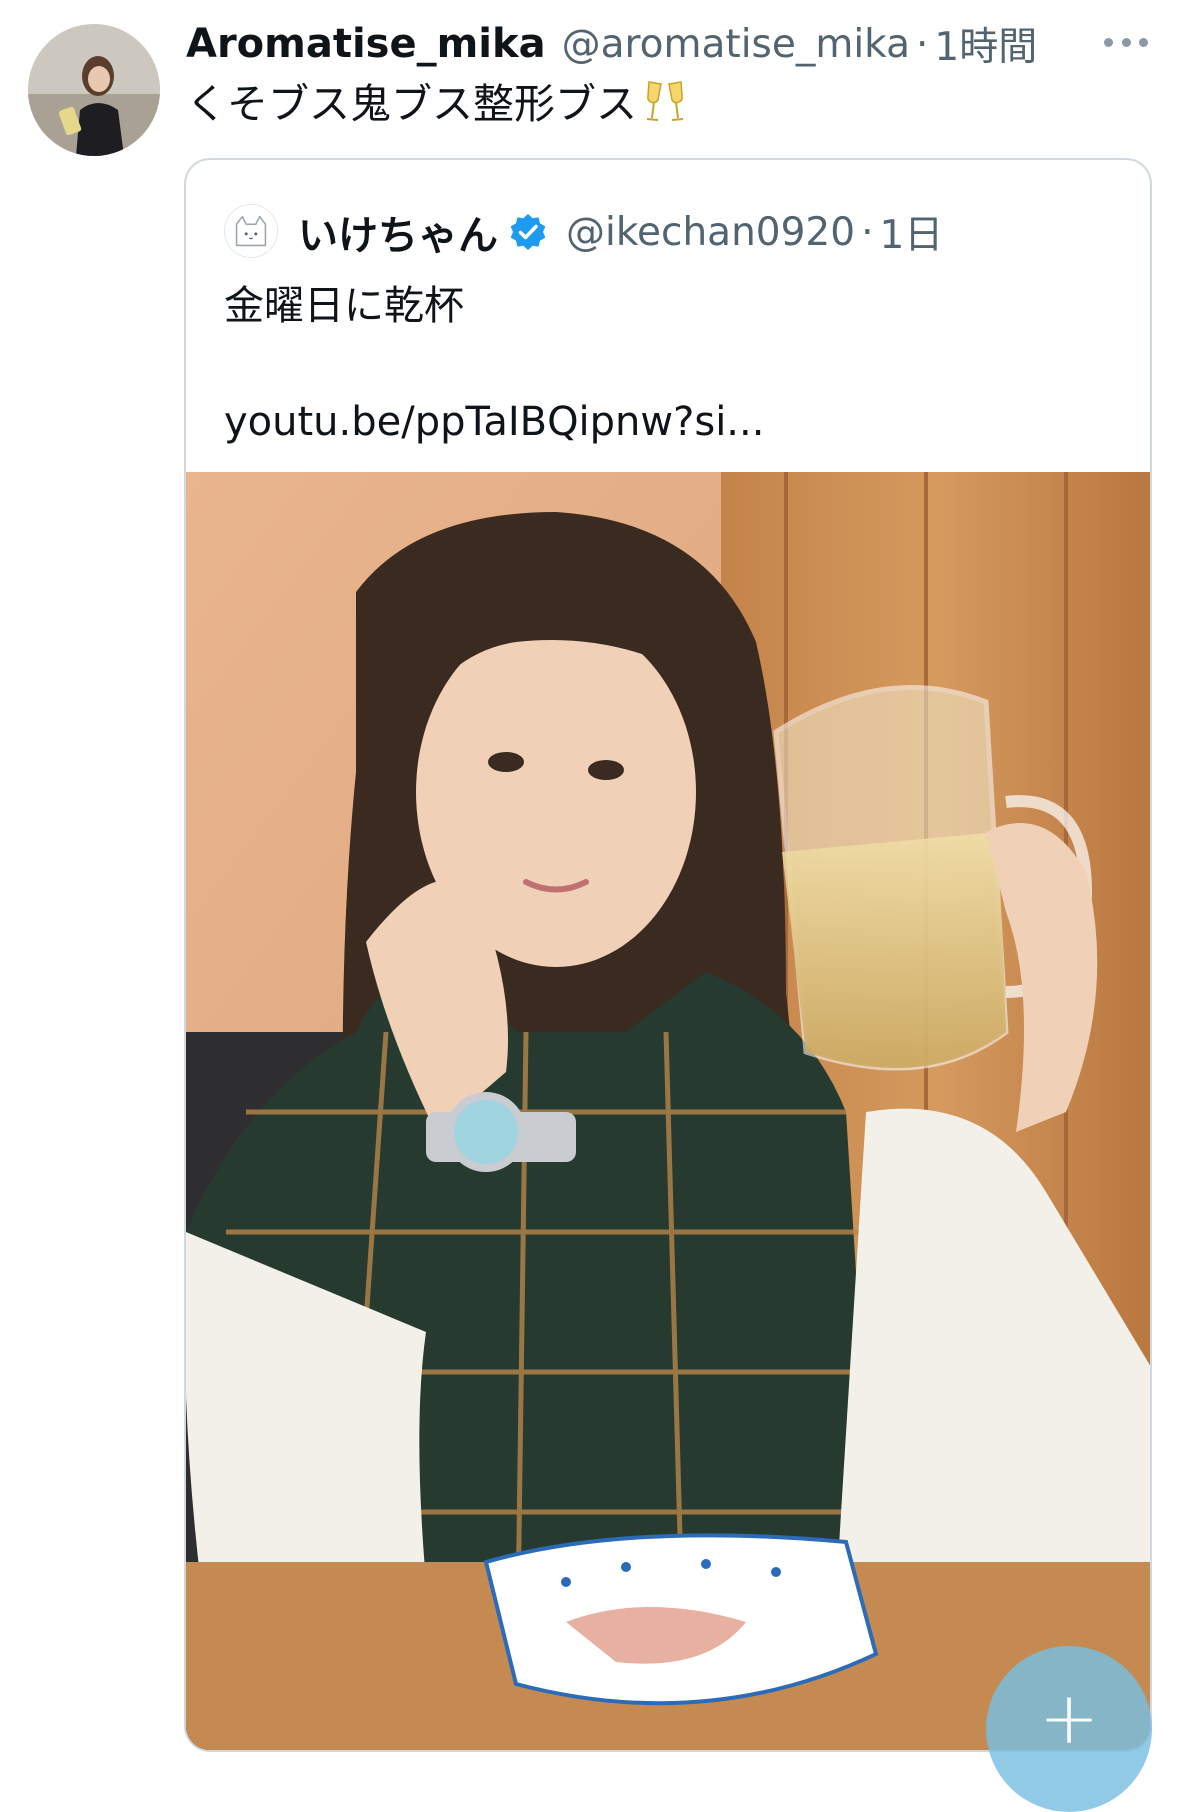 This screenshot has height=1812, width=1179. What do you see at coordinates (398, 232) in the screenshot?
I see `quoted-display-name: いけちゃん` at bounding box center [398, 232].